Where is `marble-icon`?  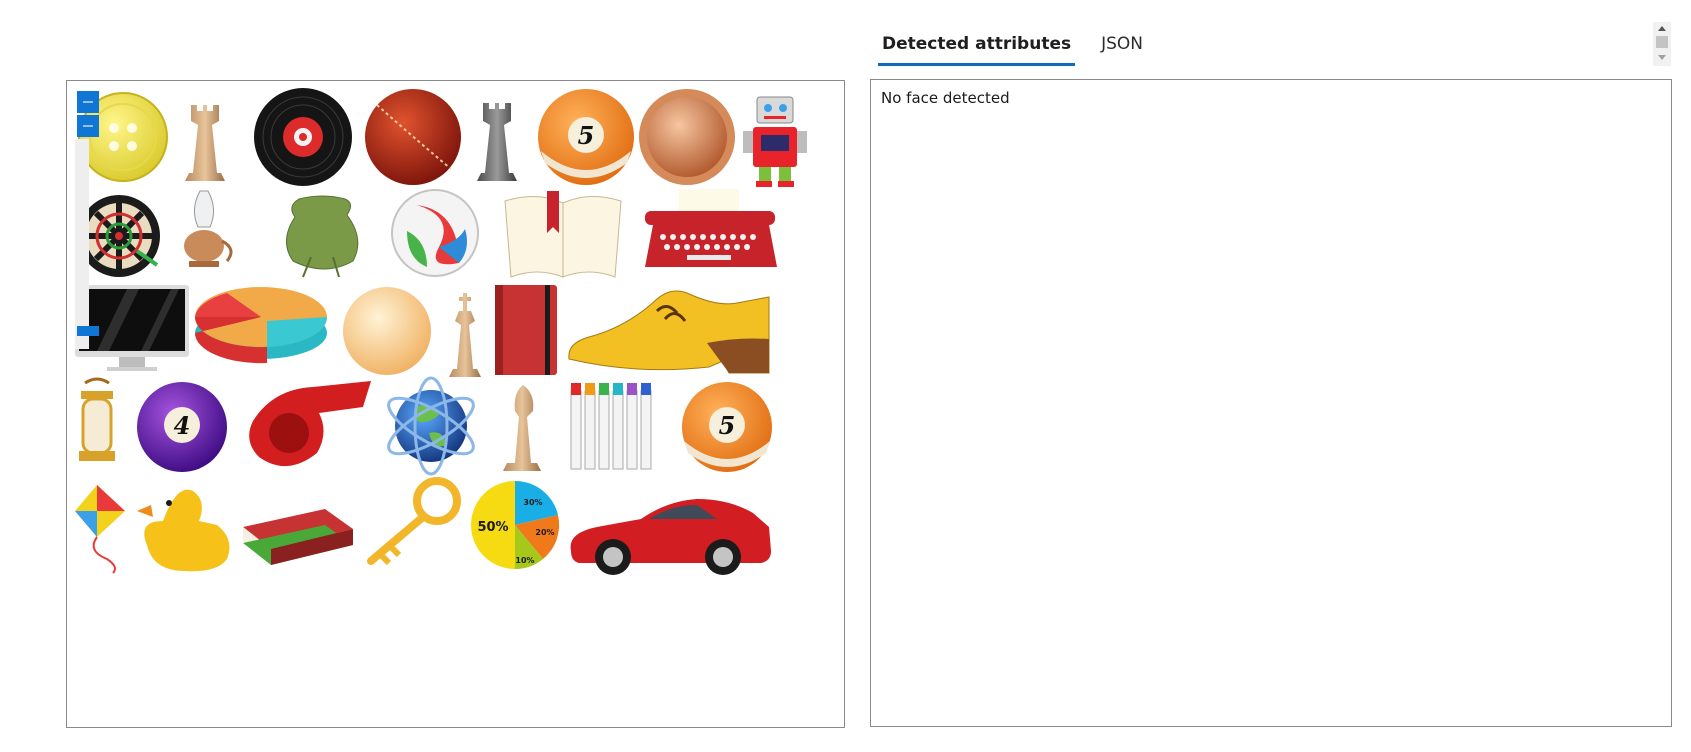
marble-icon is located at coordinates (435, 233).